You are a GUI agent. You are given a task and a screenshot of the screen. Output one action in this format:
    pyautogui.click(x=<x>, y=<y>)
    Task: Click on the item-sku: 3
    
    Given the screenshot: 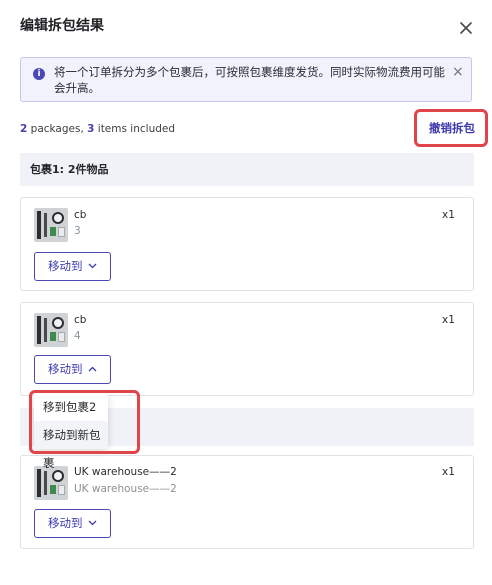 What is the action you would take?
    pyautogui.click(x=77, y=231)
    